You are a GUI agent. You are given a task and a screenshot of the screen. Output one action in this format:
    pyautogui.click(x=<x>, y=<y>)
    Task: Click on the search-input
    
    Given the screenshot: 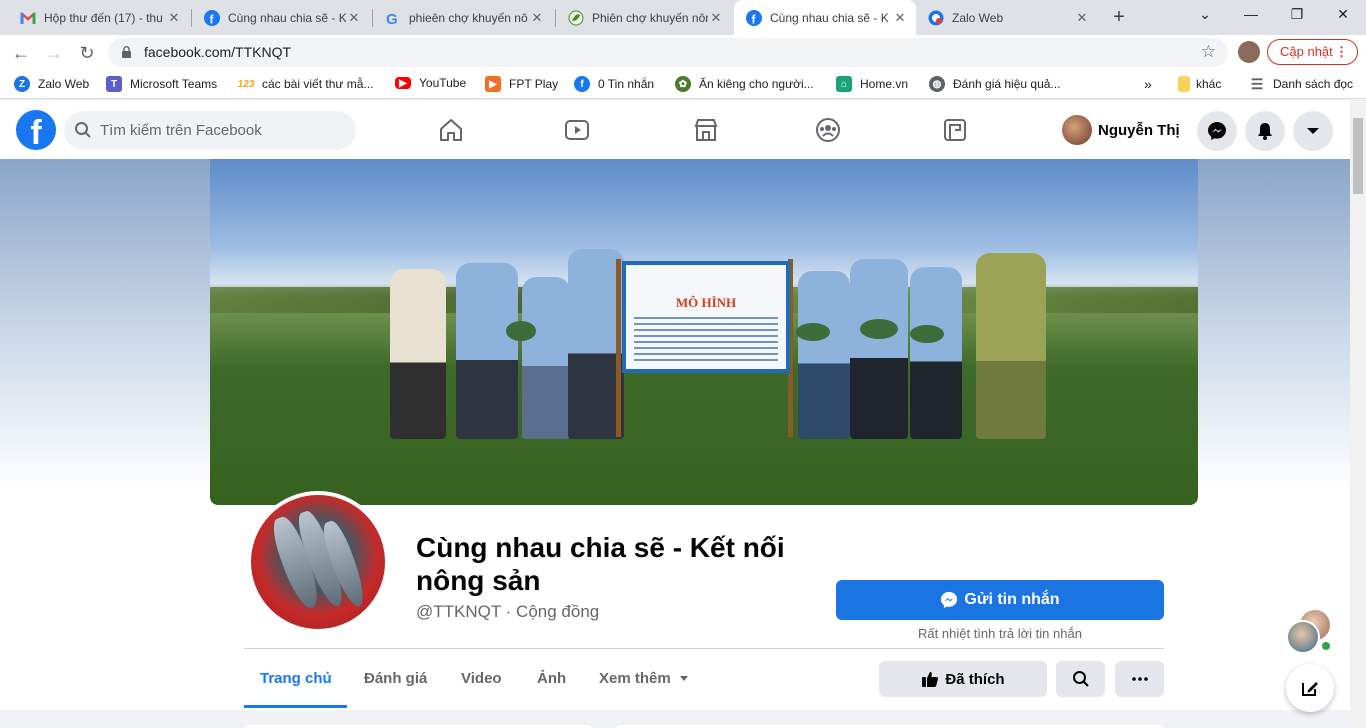 What is the action you would take?
    pyautogui.click(x=220, y=130)
    